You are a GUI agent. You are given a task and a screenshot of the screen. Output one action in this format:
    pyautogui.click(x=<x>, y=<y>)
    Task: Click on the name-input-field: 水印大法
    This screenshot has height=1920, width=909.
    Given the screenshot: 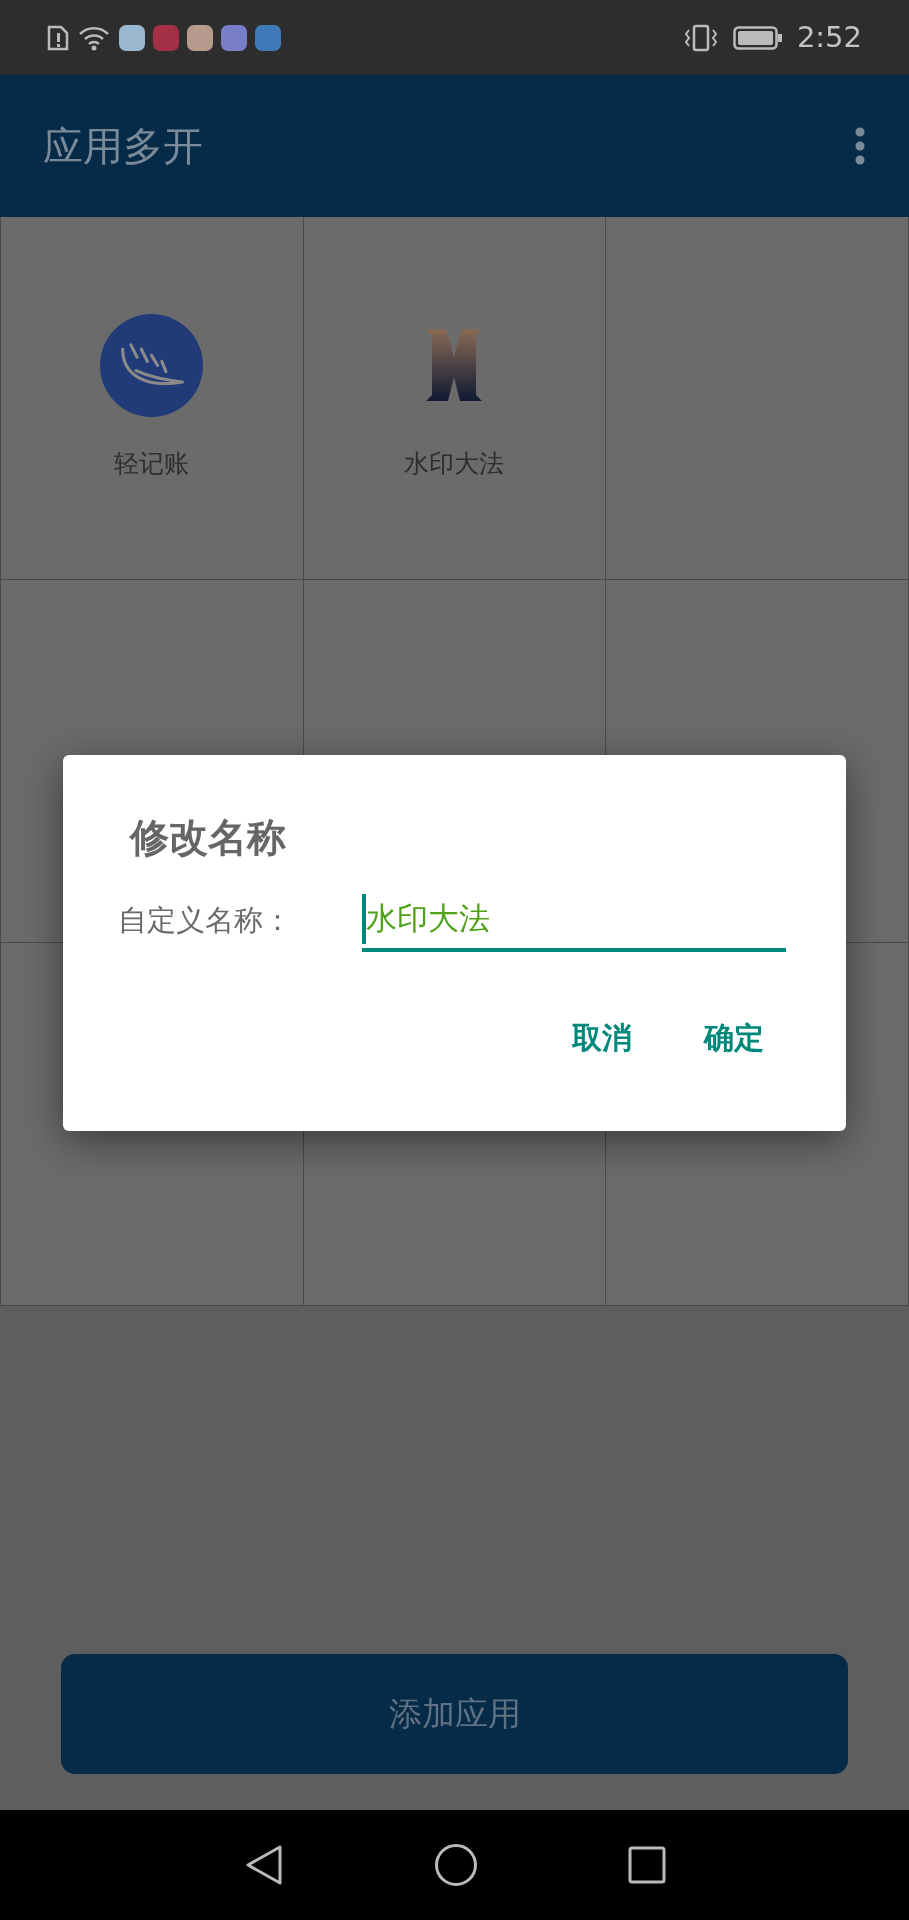 What is the action you would take?
    pyautogui.click(x=574, y=920)
    